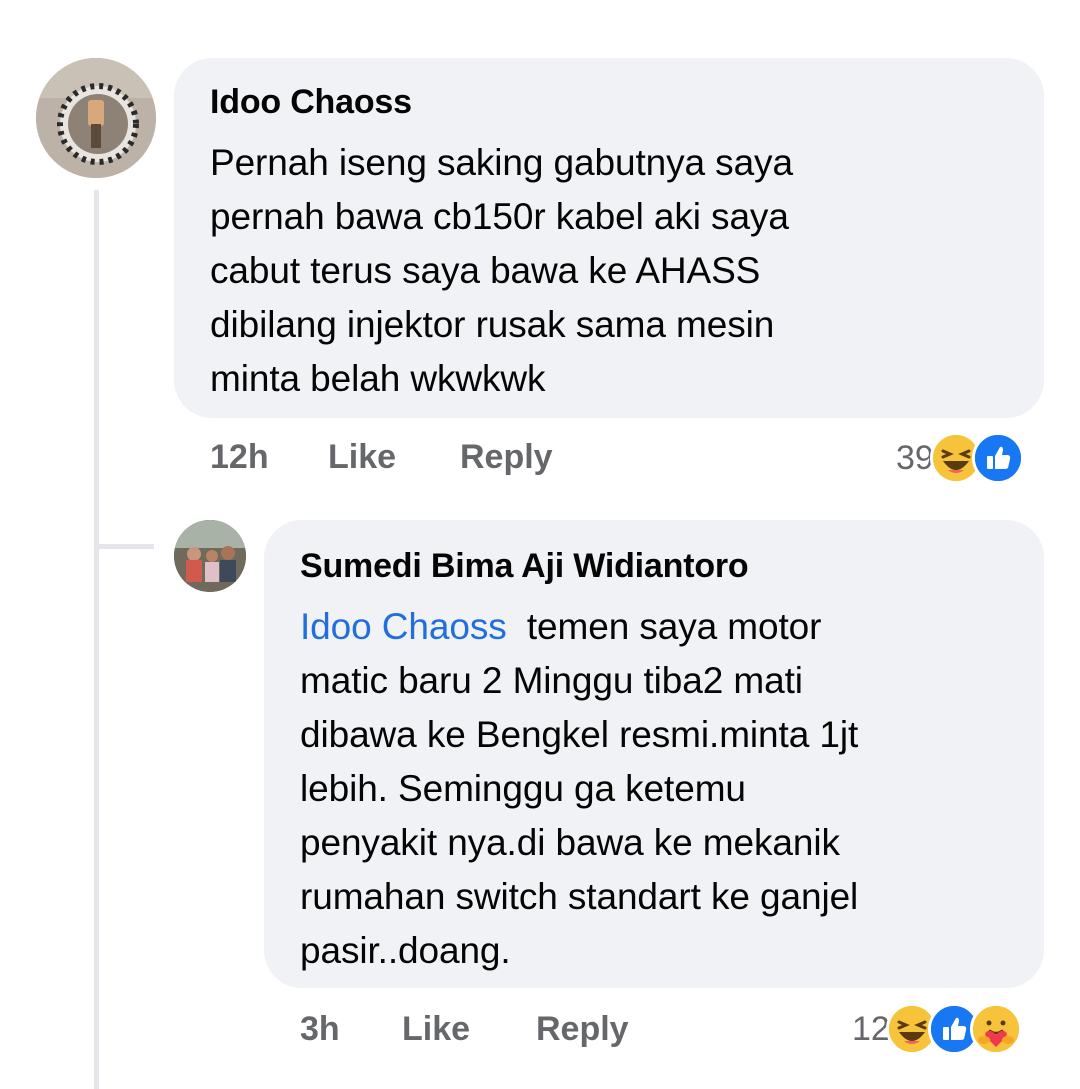 The height and width of the screenshot is (1089, 1080). What do you see at coordinates (96, 639) in the screenshot?
I see `thread-line-vertical` at bounding box center [96, 639].